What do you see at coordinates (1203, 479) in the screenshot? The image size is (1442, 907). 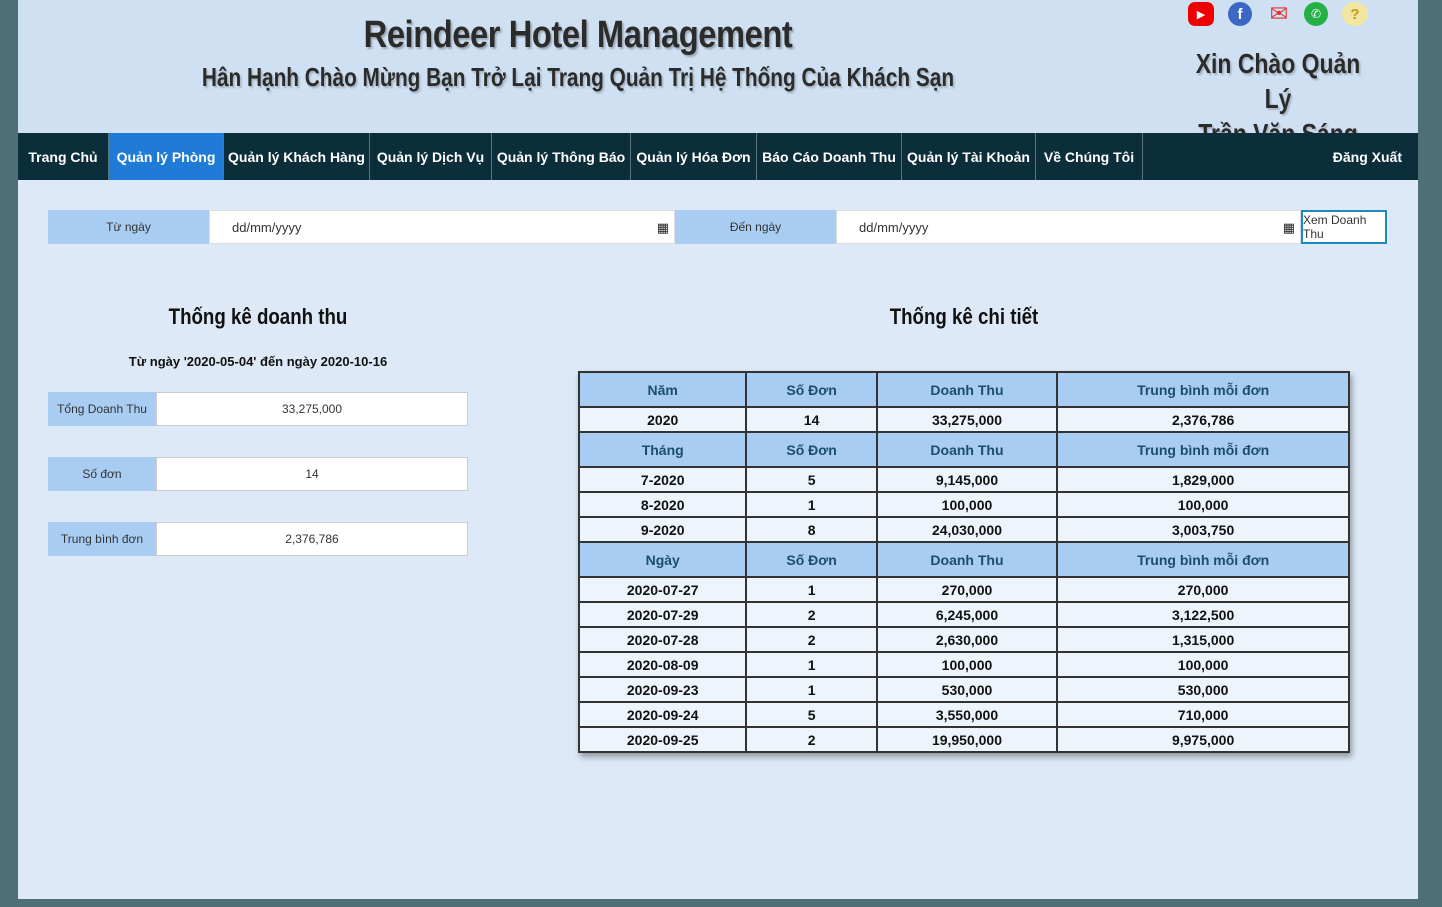 I see `table-cell: 1,829,000` at bounding box center [1203, 479].